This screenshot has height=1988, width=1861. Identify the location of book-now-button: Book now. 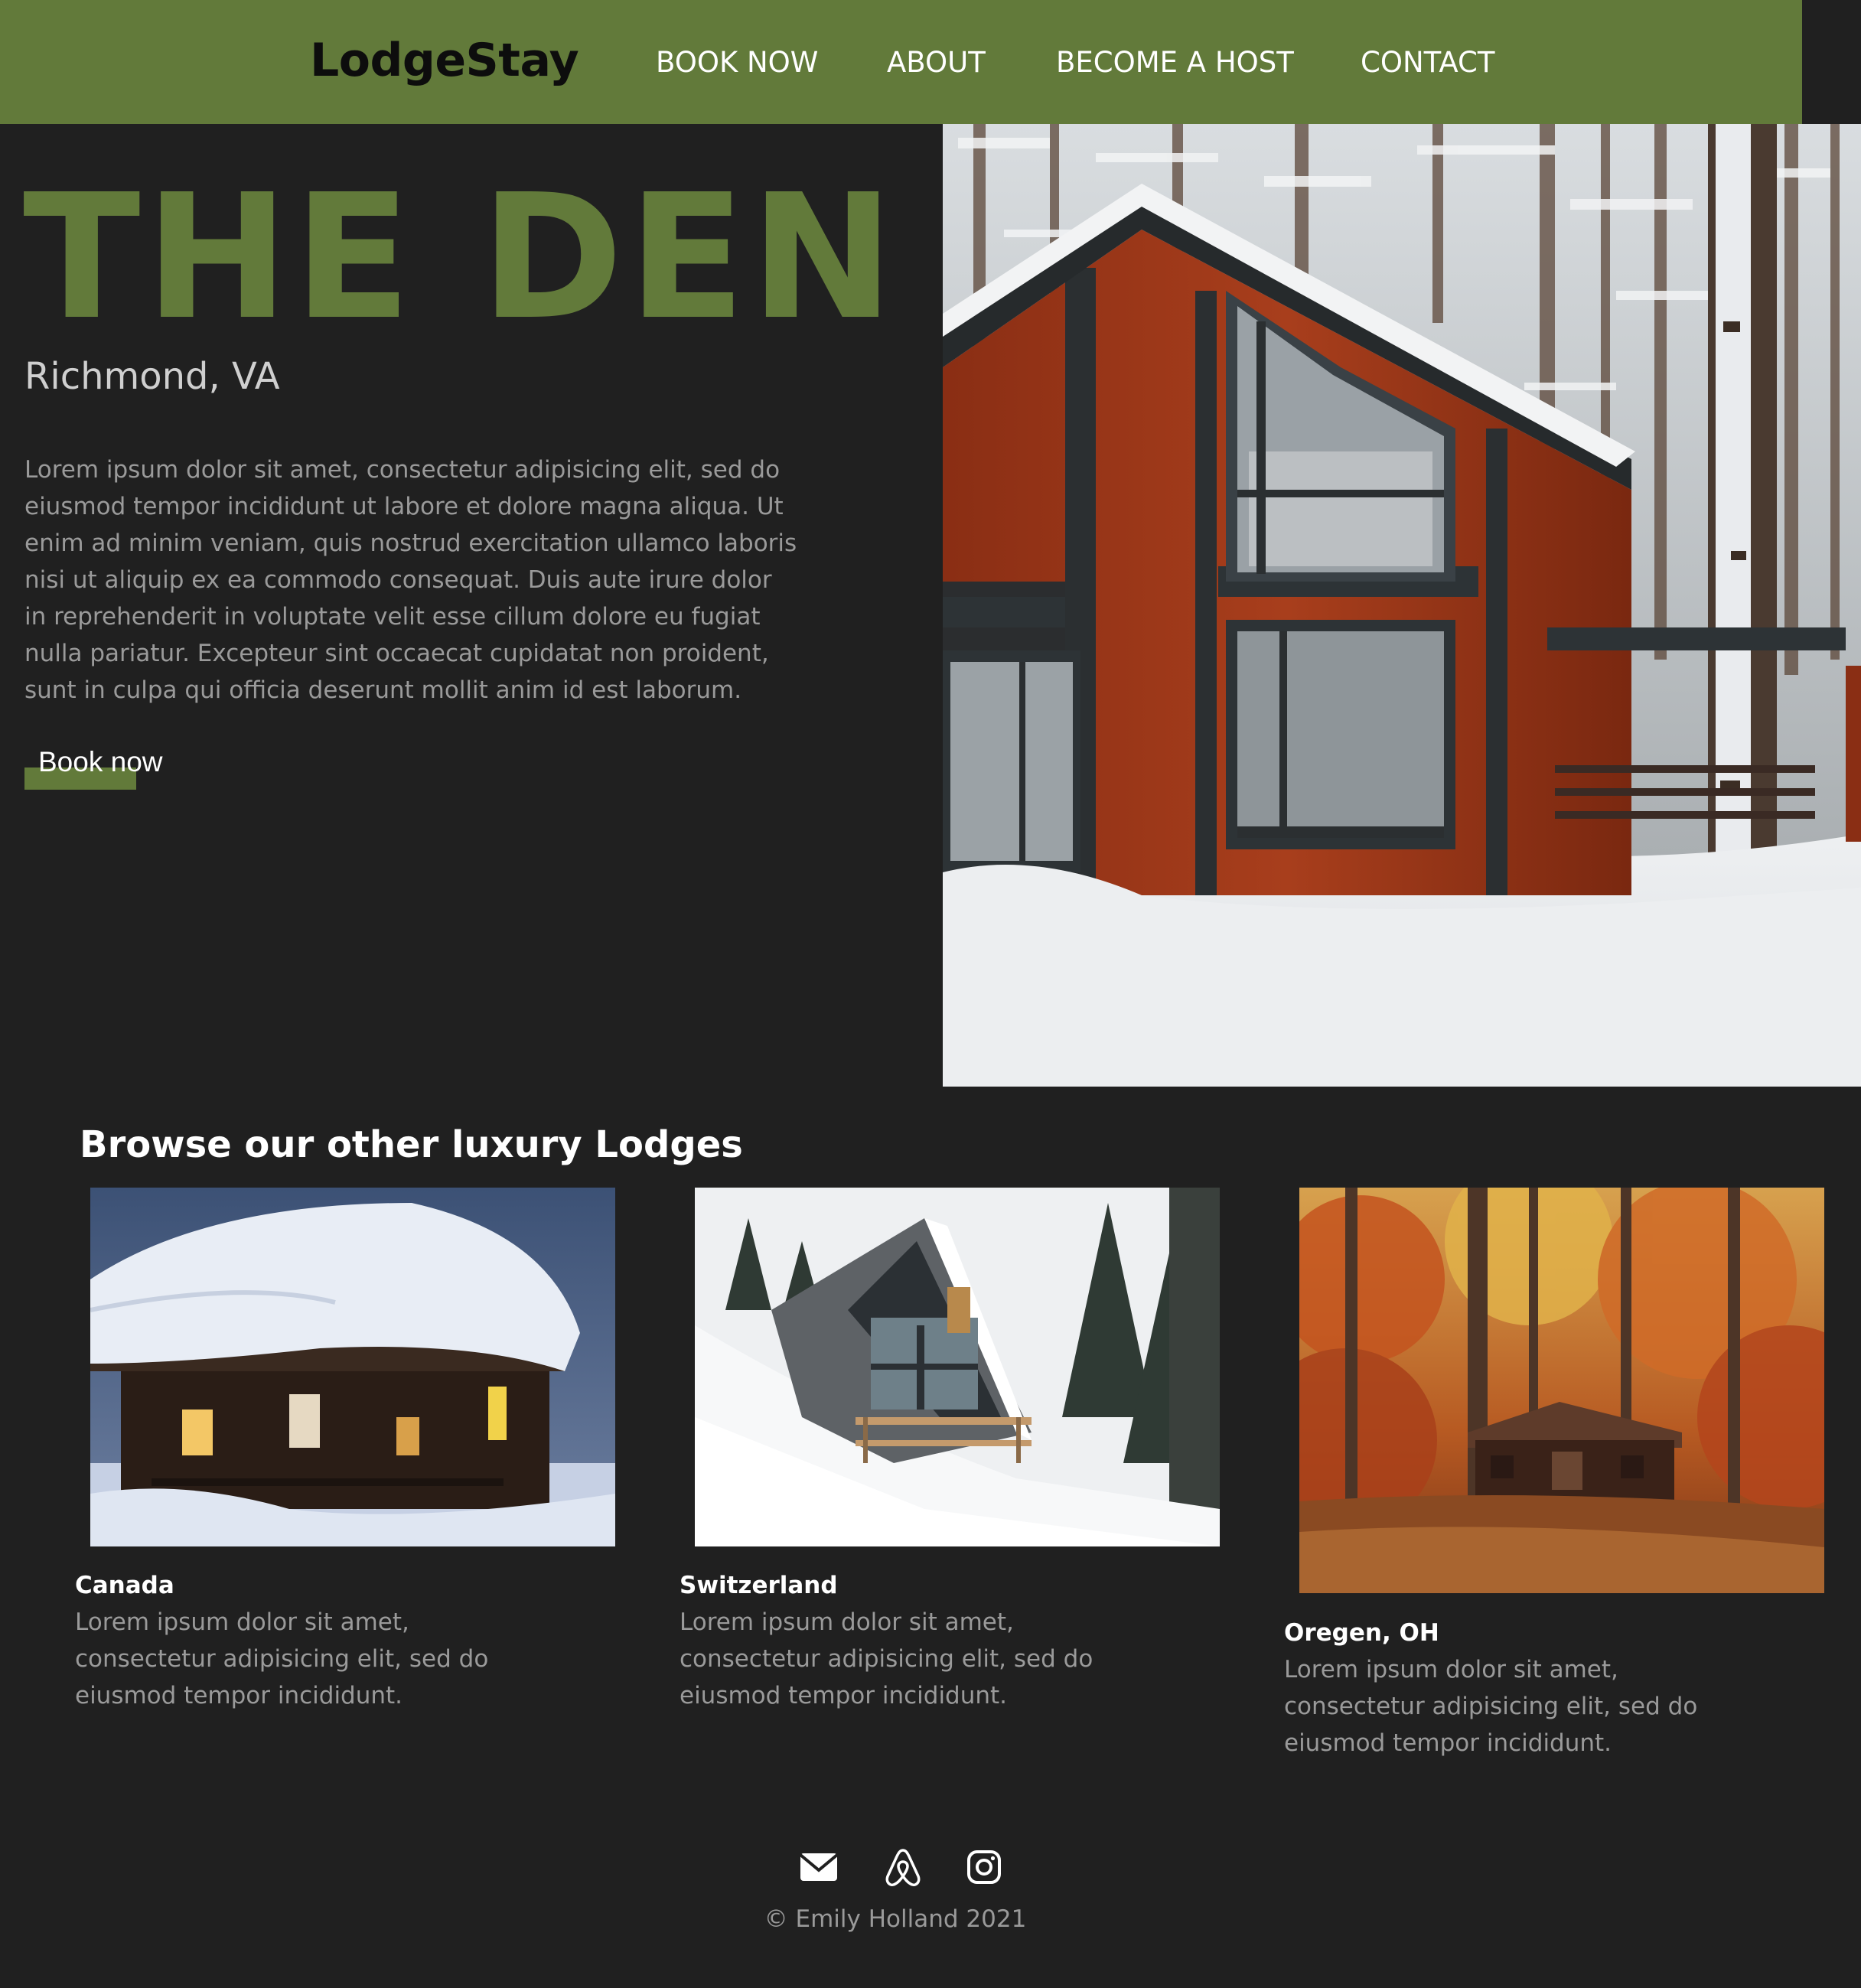
(123, 769).